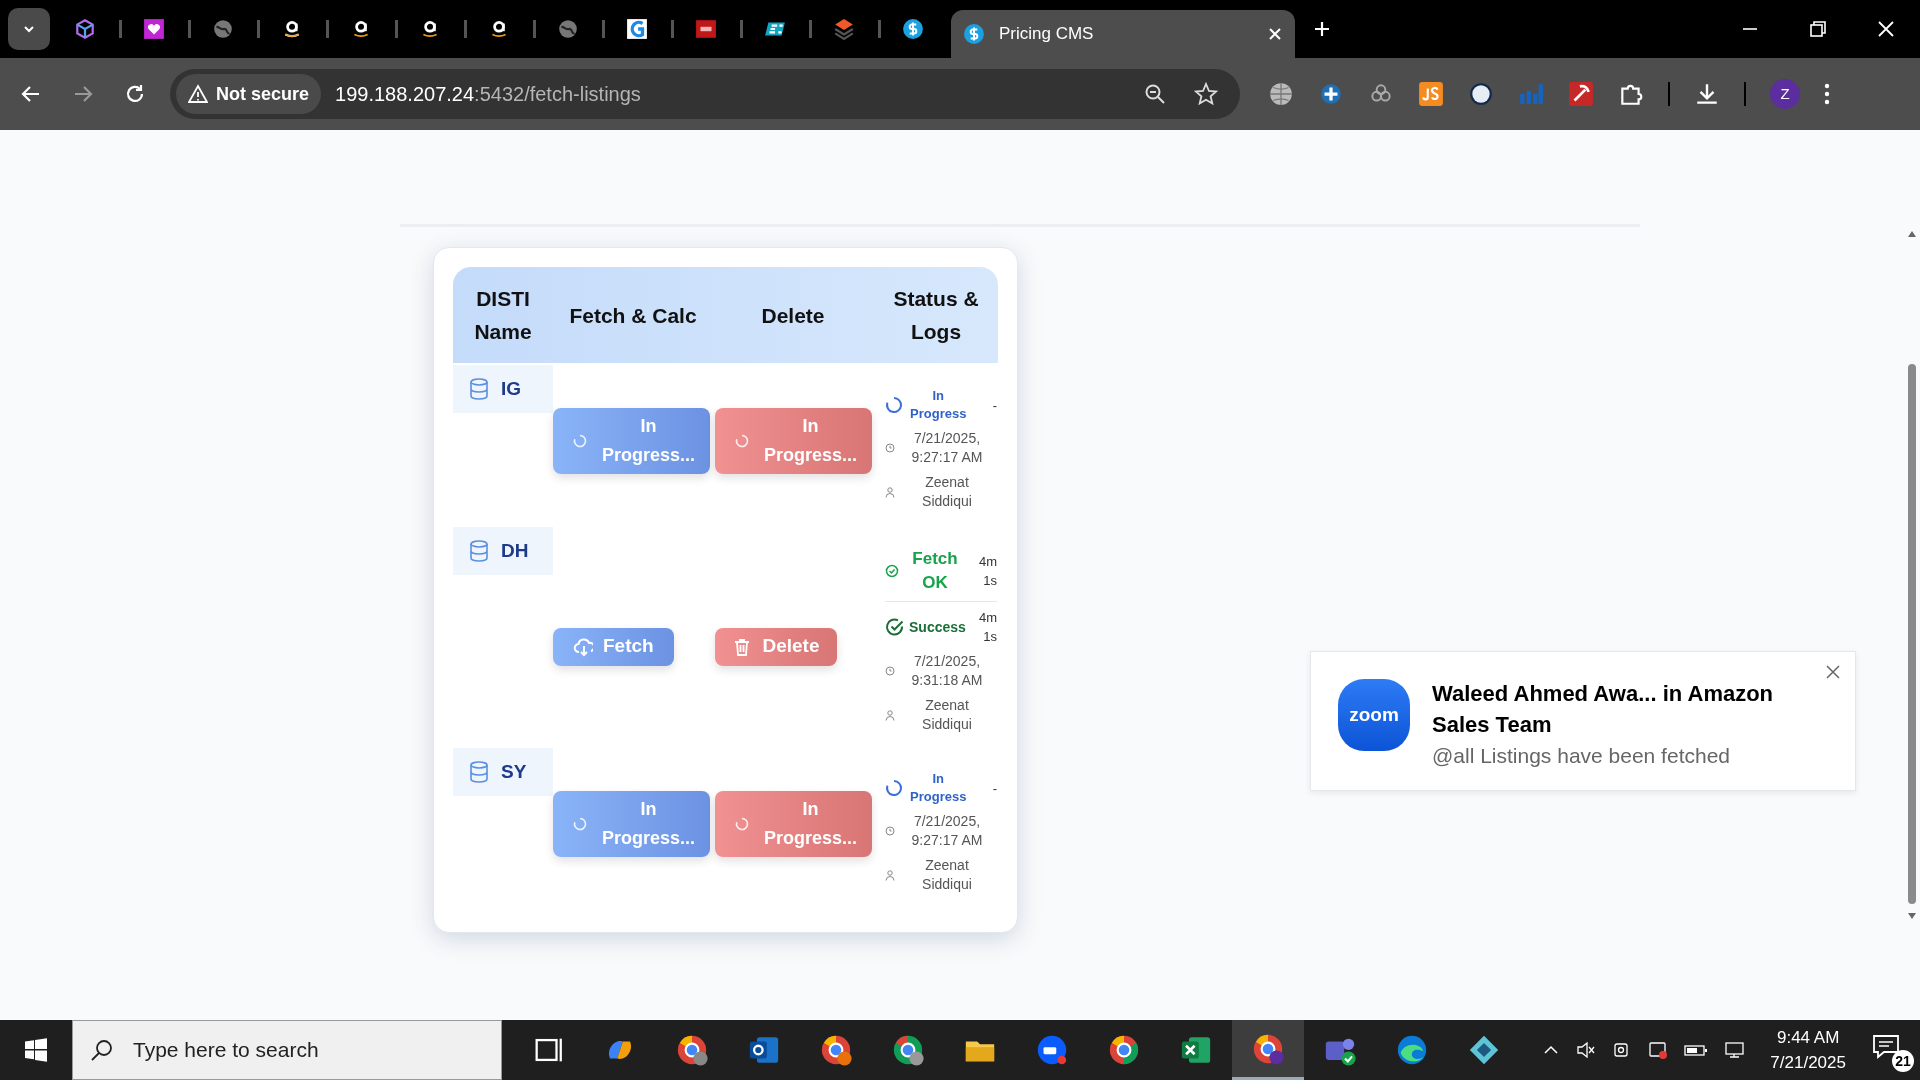 This screenshot has width=1920, height=1080. I want to click on system-clock: 9:44 AM 7/21/2025, so click(1808, 1050).